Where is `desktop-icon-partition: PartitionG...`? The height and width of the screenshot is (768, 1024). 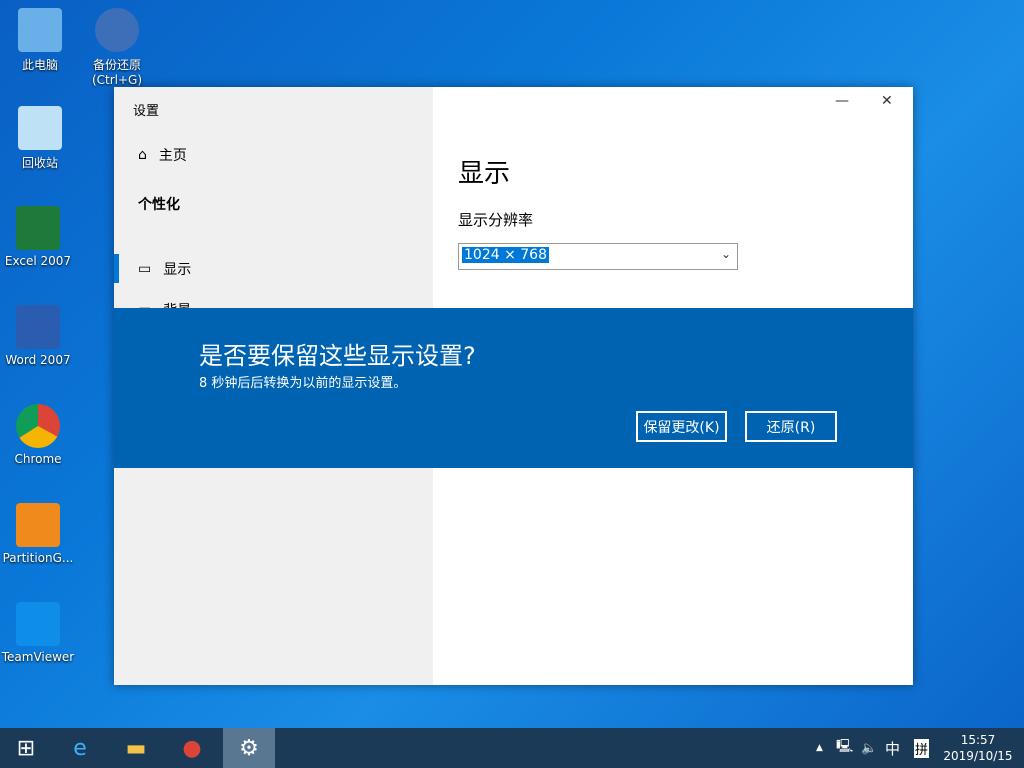 desktop-icon-partition: PartitionG... is located at coordinates (38, 534).